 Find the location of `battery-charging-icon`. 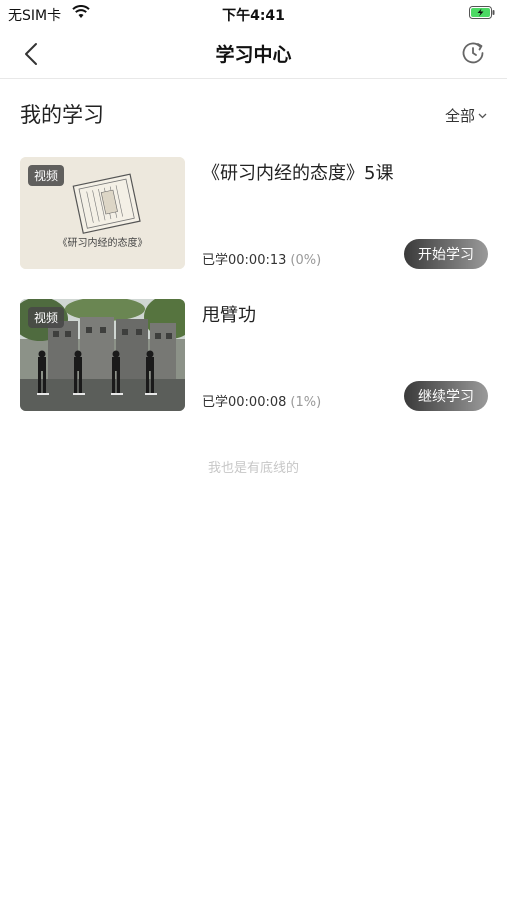

battery-charging-icon is located at coordinates (482, 12).